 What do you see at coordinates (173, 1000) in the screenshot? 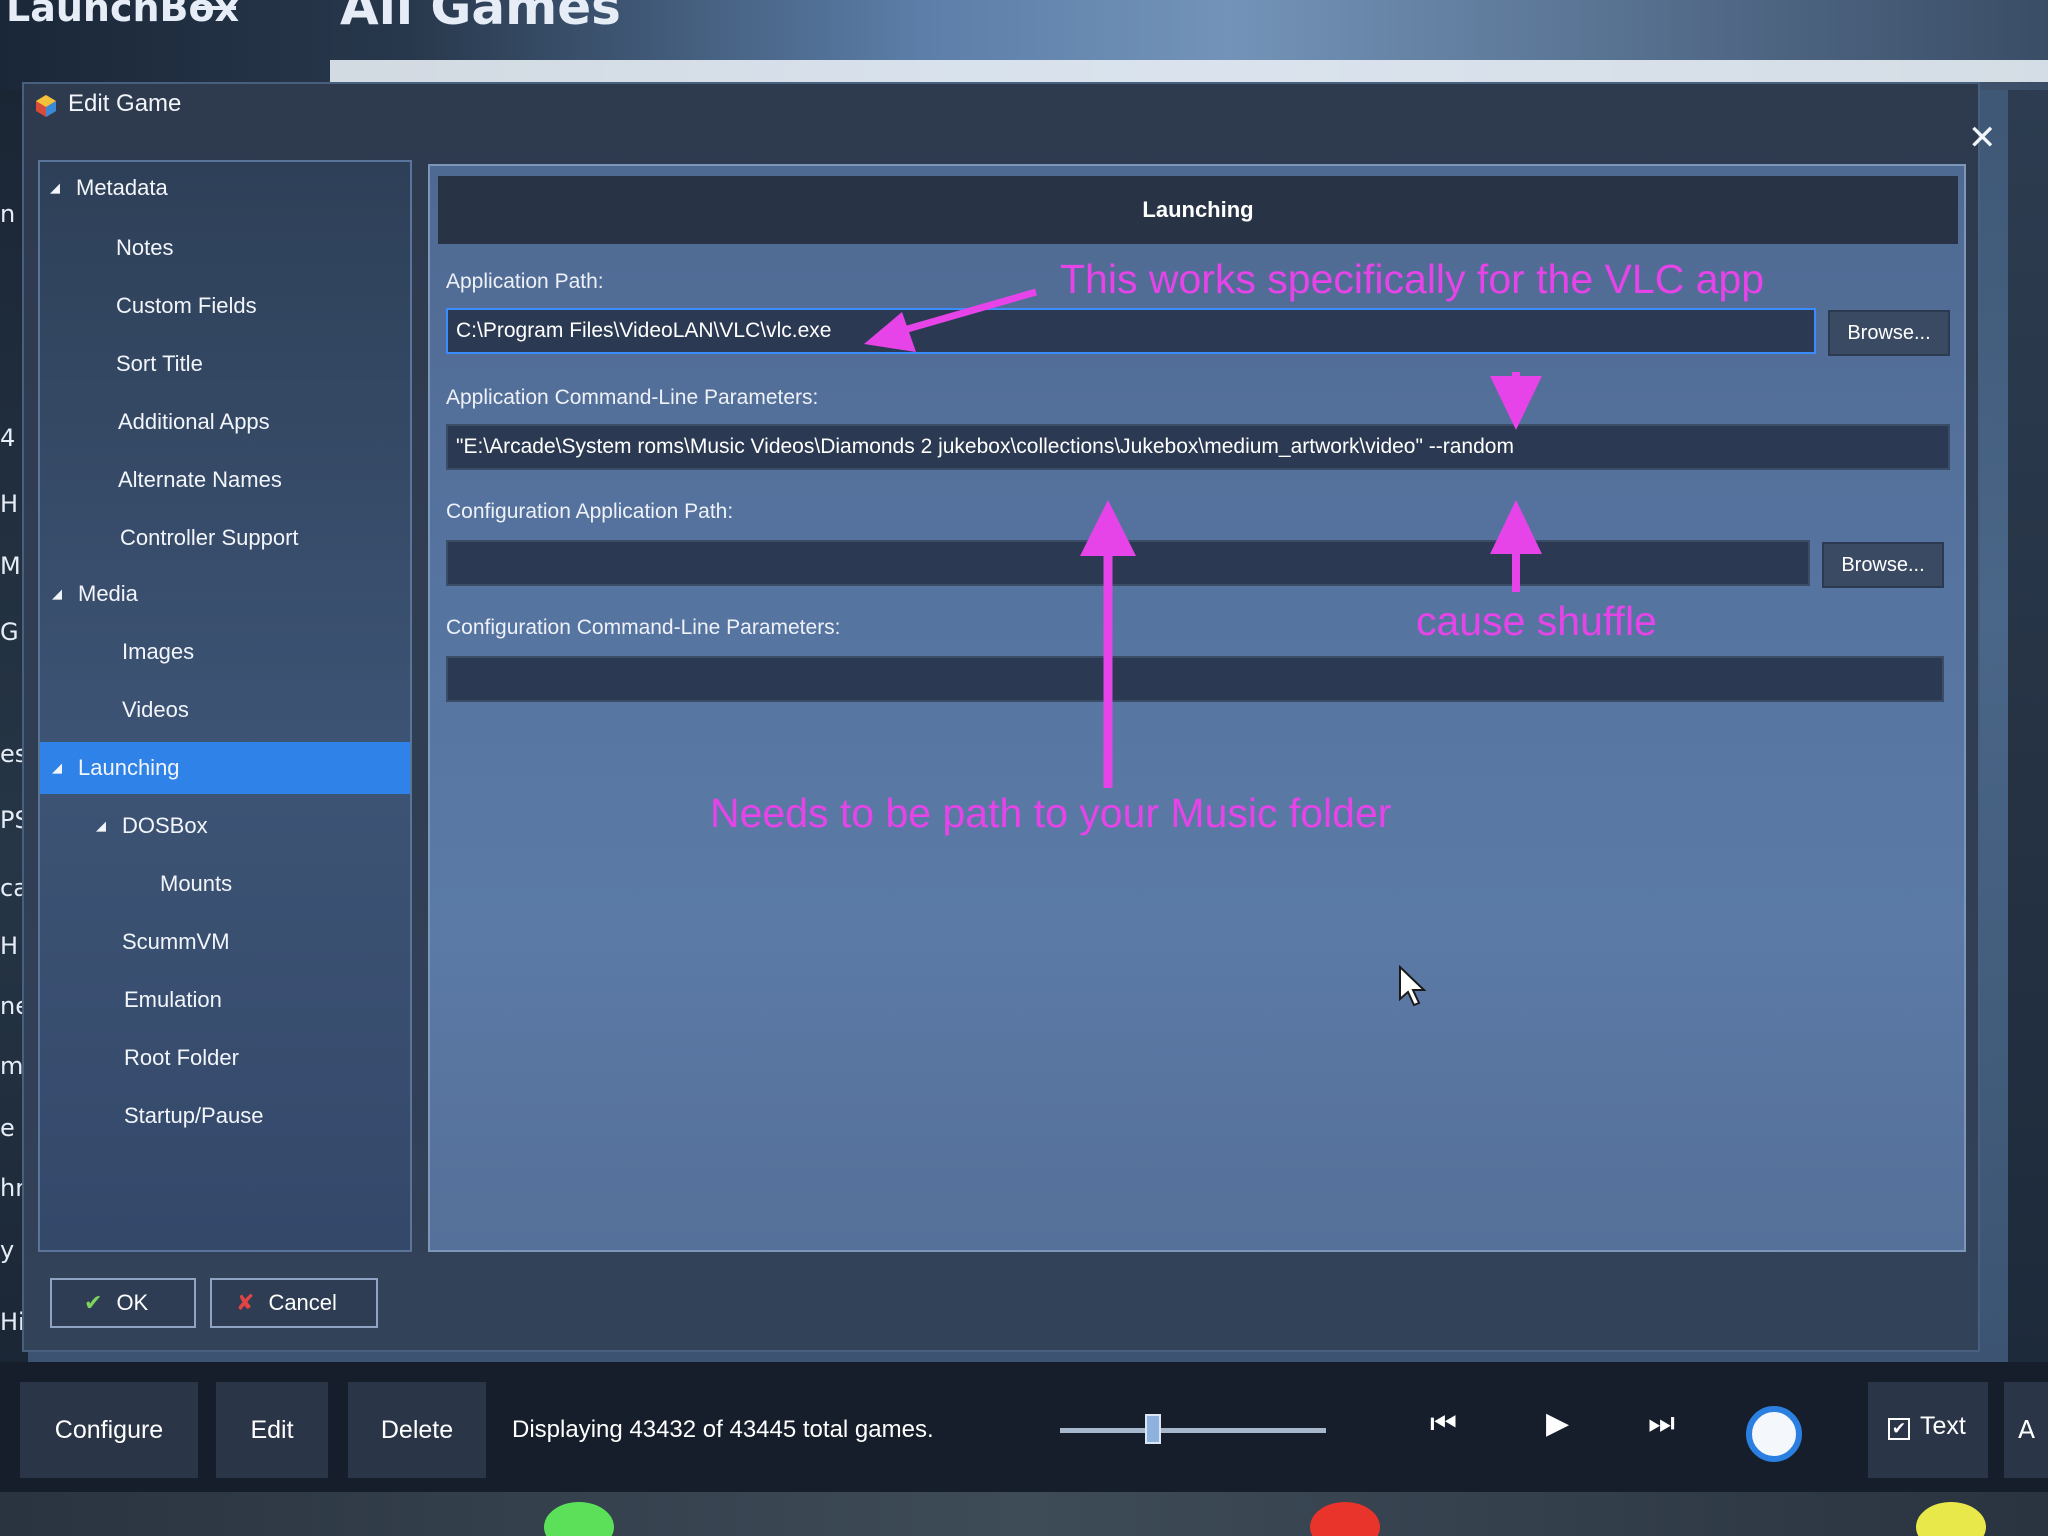
I see `nav-item-emulation: Emulation` at bounding box center [173, 1000].